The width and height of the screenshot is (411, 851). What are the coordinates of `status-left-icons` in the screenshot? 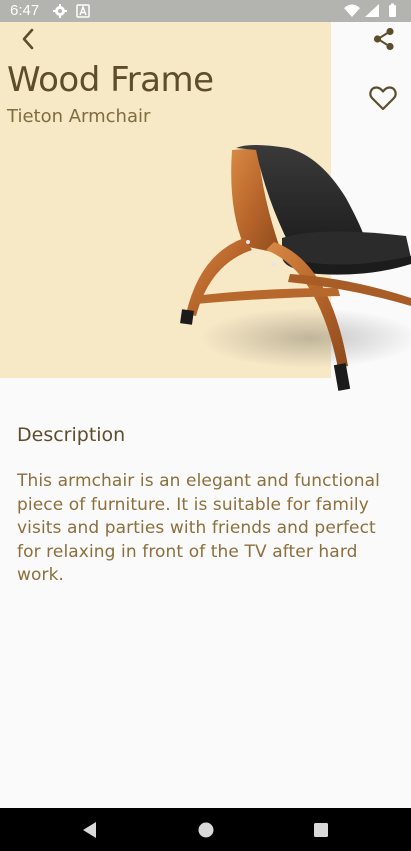 It's located at (72, 13).